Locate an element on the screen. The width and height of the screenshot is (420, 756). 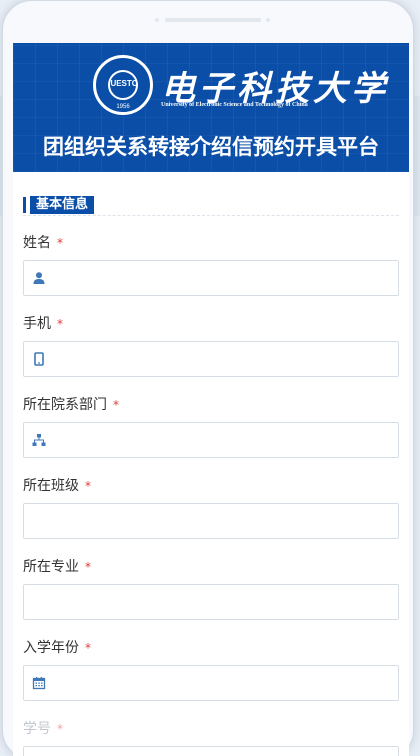
speaker-grille is located at coordinates (213, 20).